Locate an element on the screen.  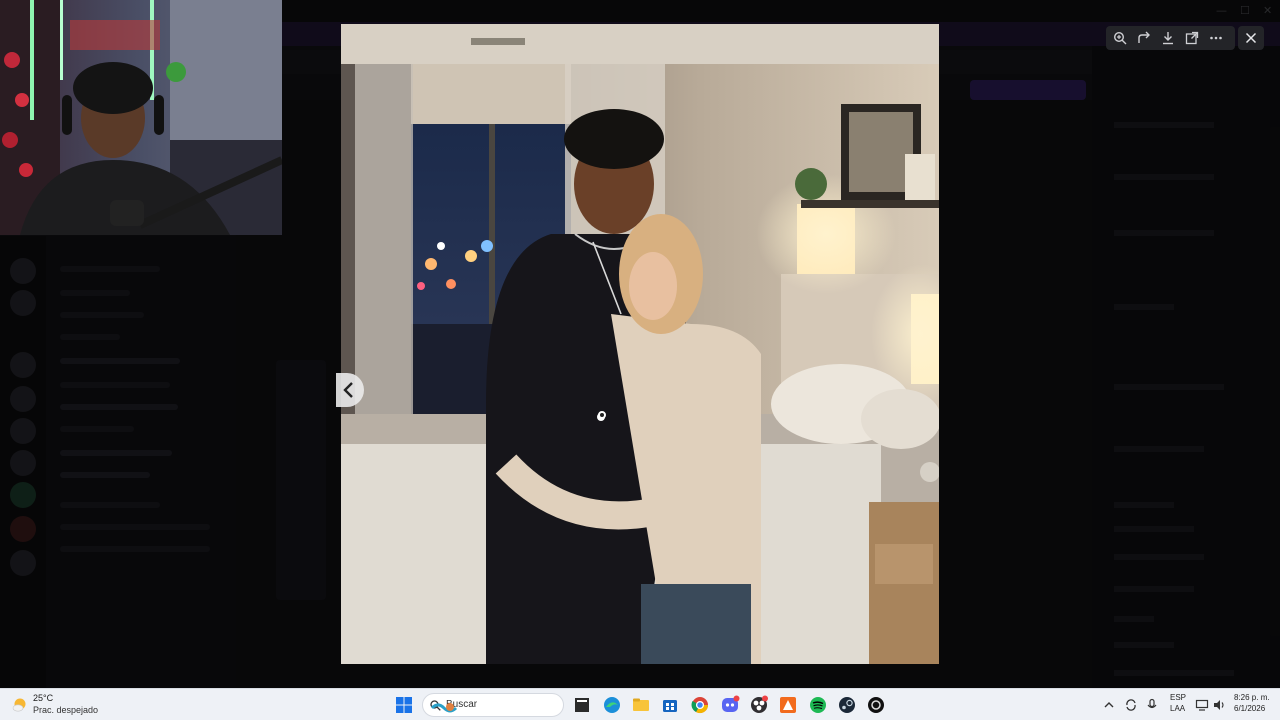
obs-icon is located at coordinates (759, 705).